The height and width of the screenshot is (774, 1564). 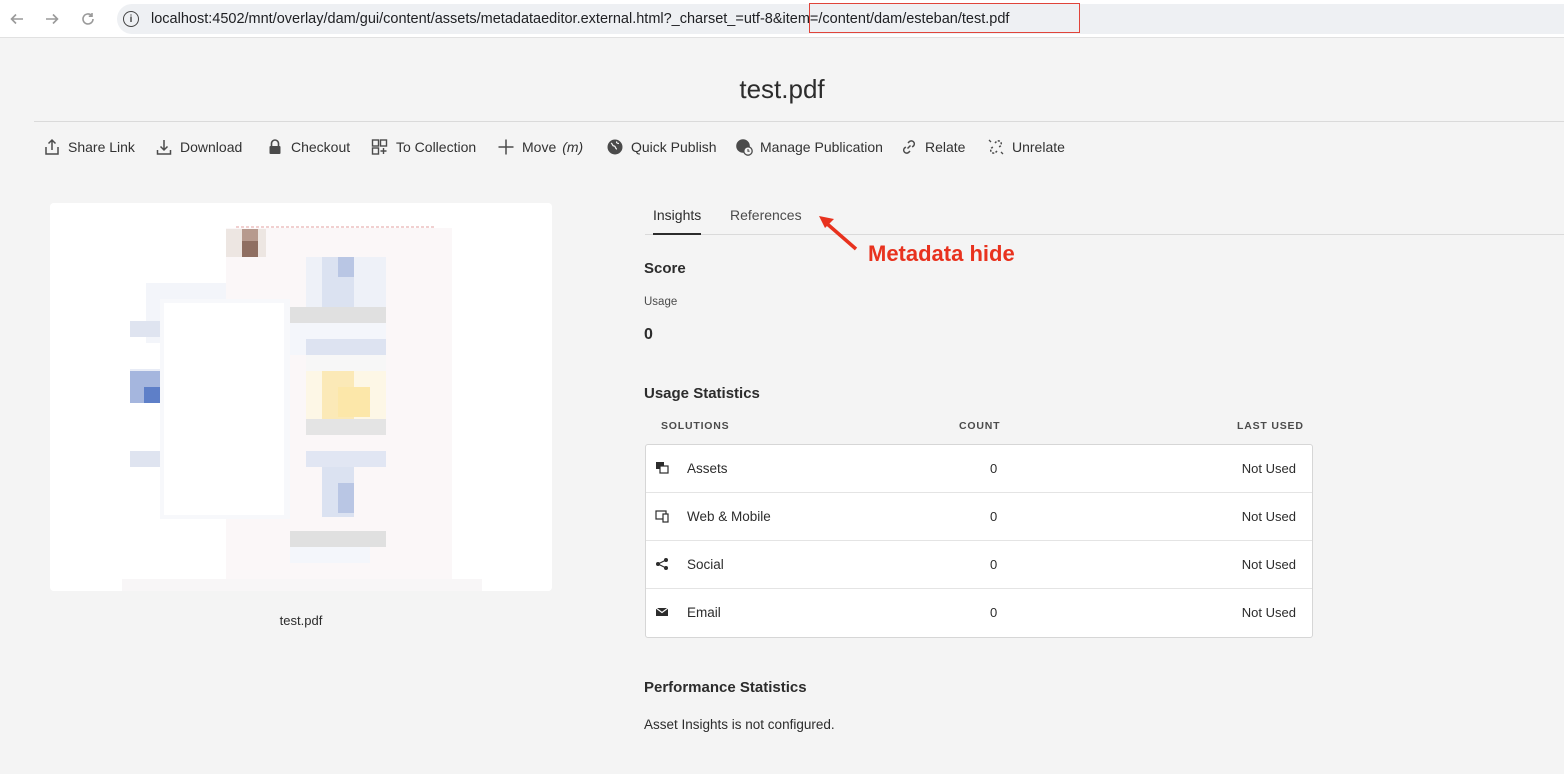 I want to click on table-row: Social 0 Not Used, so click(x=979, y=565).